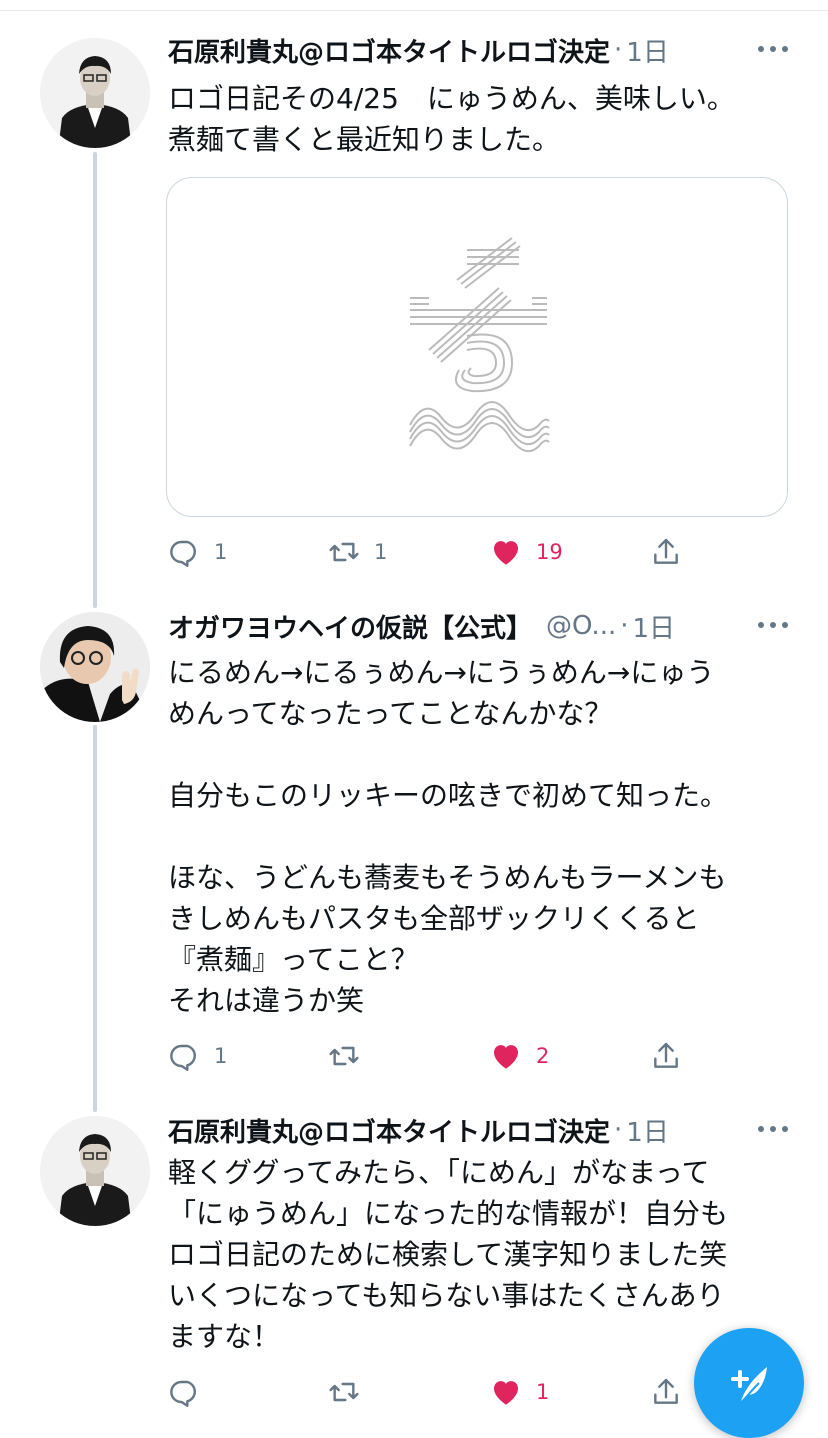  What do you see at coordinates (519, 1056) in the screenshot?
I see `like-button: 2` at bounding box center [519, 1056].